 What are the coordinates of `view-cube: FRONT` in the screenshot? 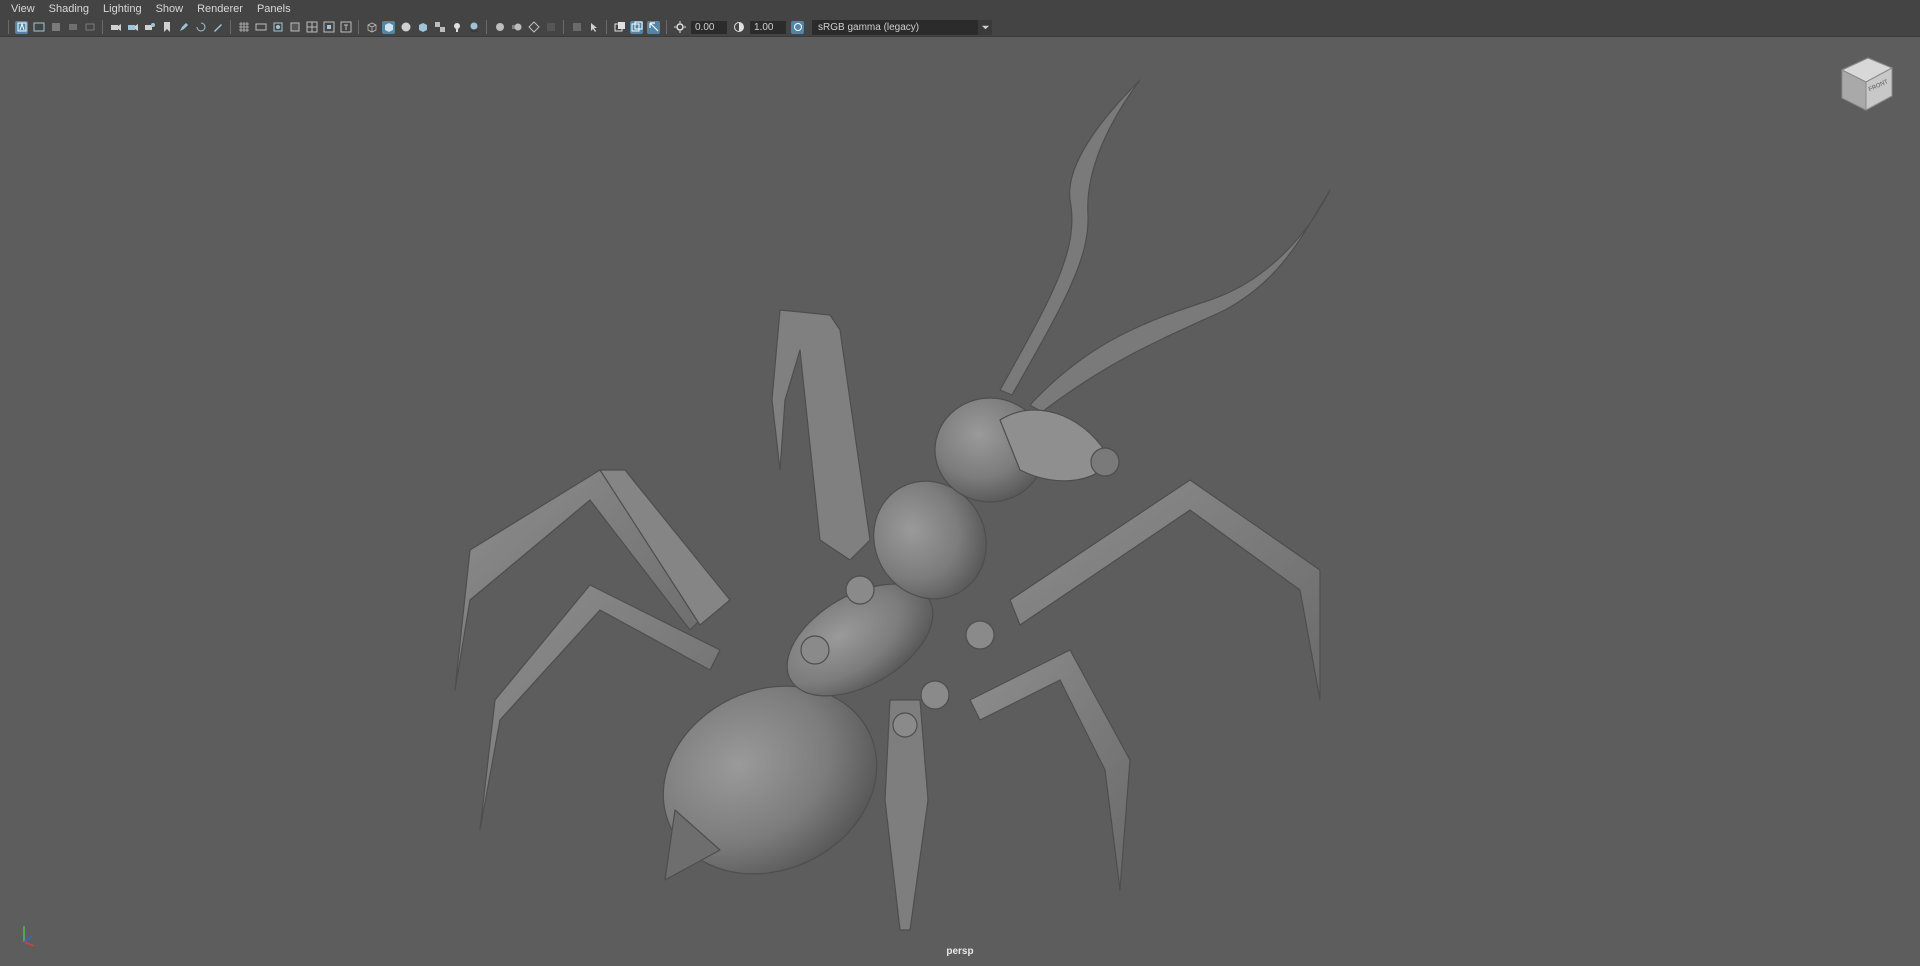 It's located at (1866, 84).